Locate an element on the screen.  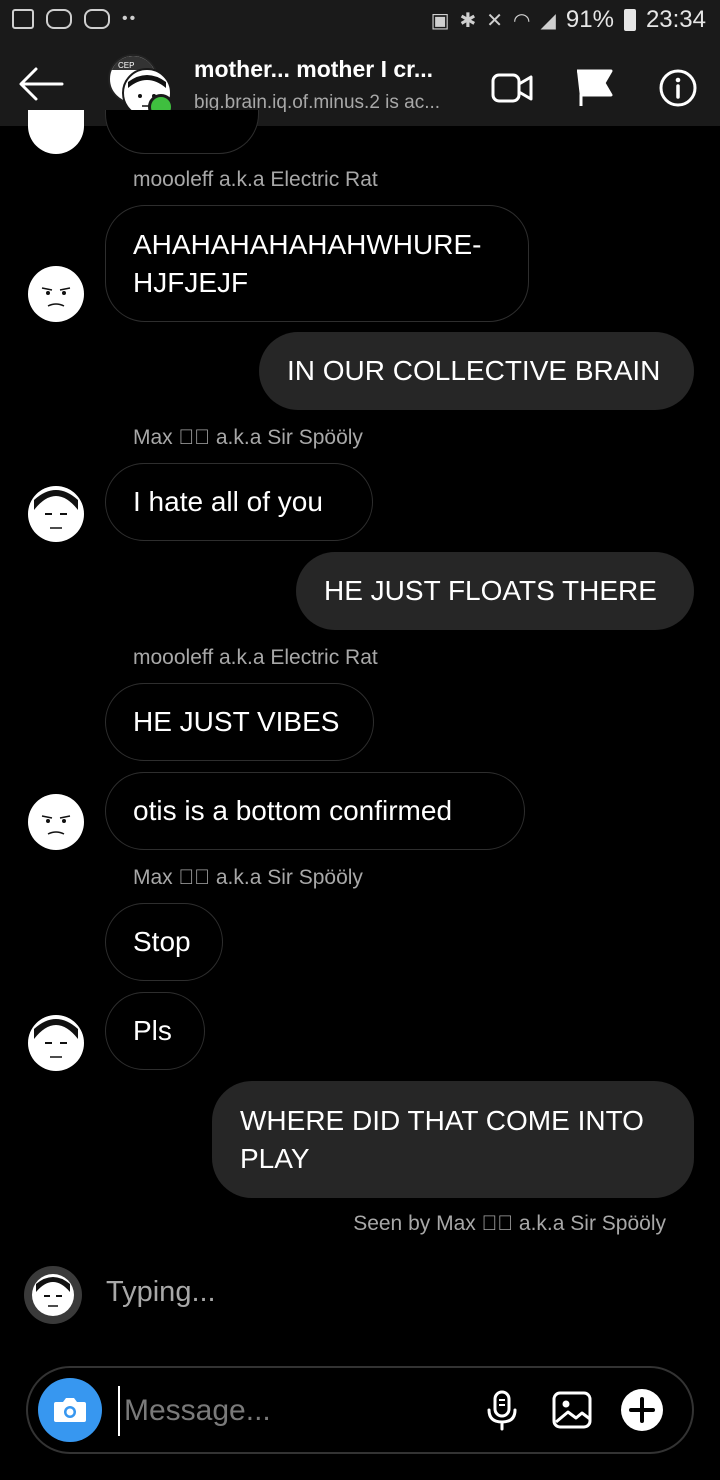
microphone-icon is located at coordinates (502, 1410).